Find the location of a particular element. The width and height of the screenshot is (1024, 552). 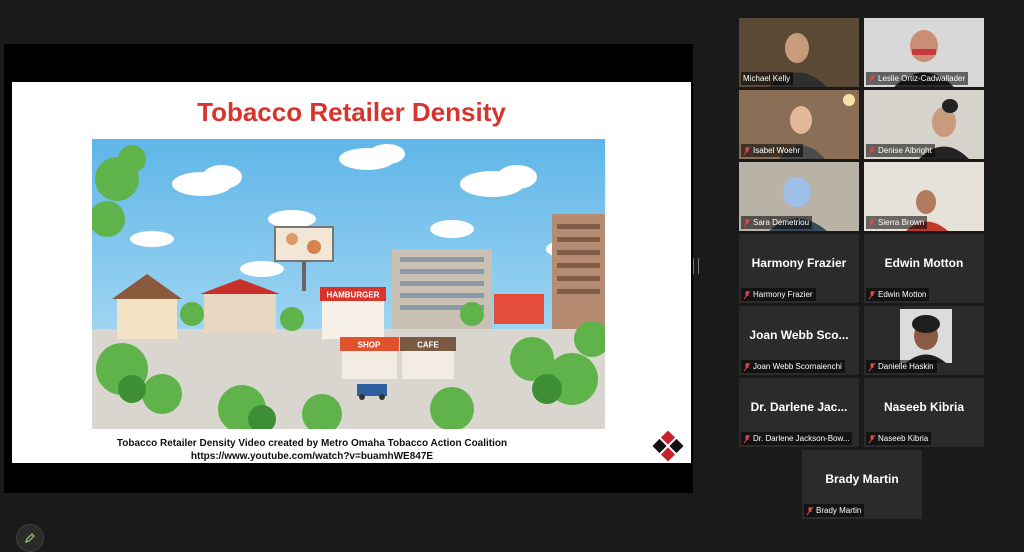

cafe-sign: CAFE is located at coordinates (428, 345).